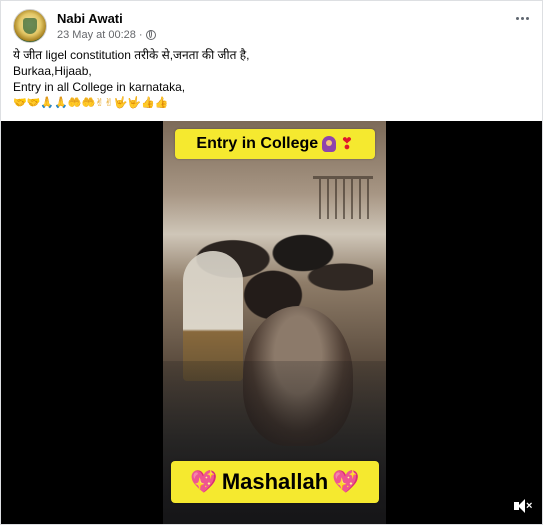 The width and height of the screenshot is (543, 525). I want to click on post-meta: 23 May at 00:28 ·, so click(106, 35).